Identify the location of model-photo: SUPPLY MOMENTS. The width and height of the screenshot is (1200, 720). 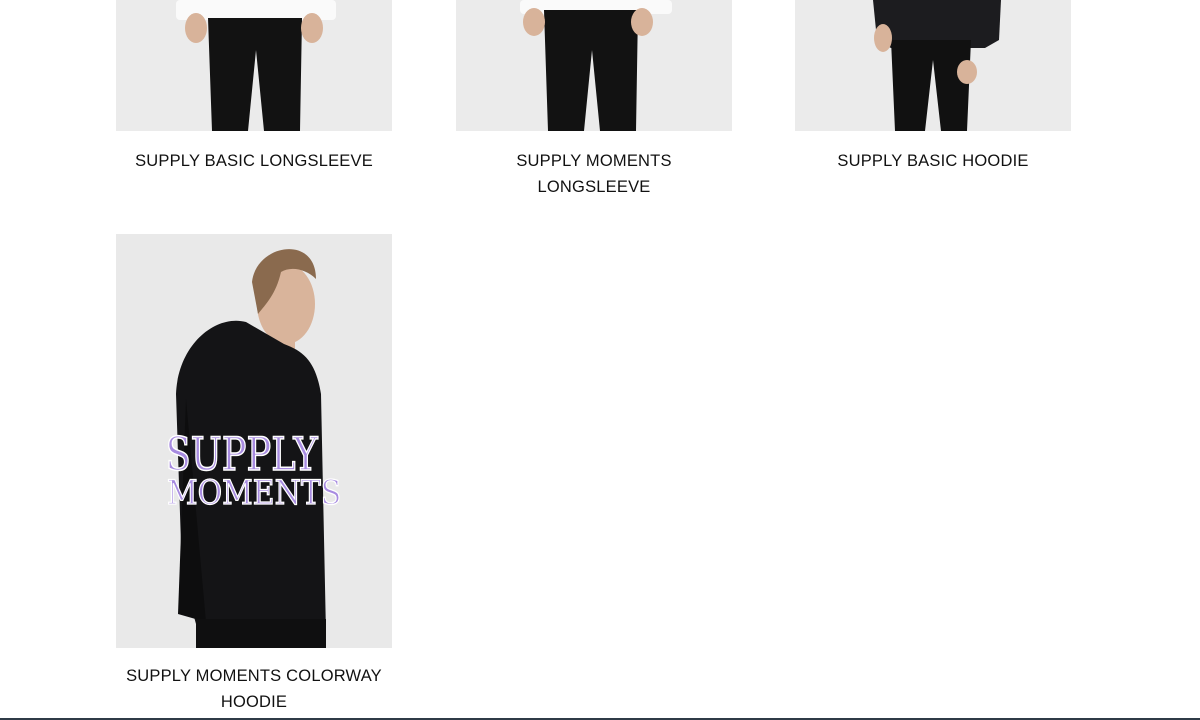
(254, 441).